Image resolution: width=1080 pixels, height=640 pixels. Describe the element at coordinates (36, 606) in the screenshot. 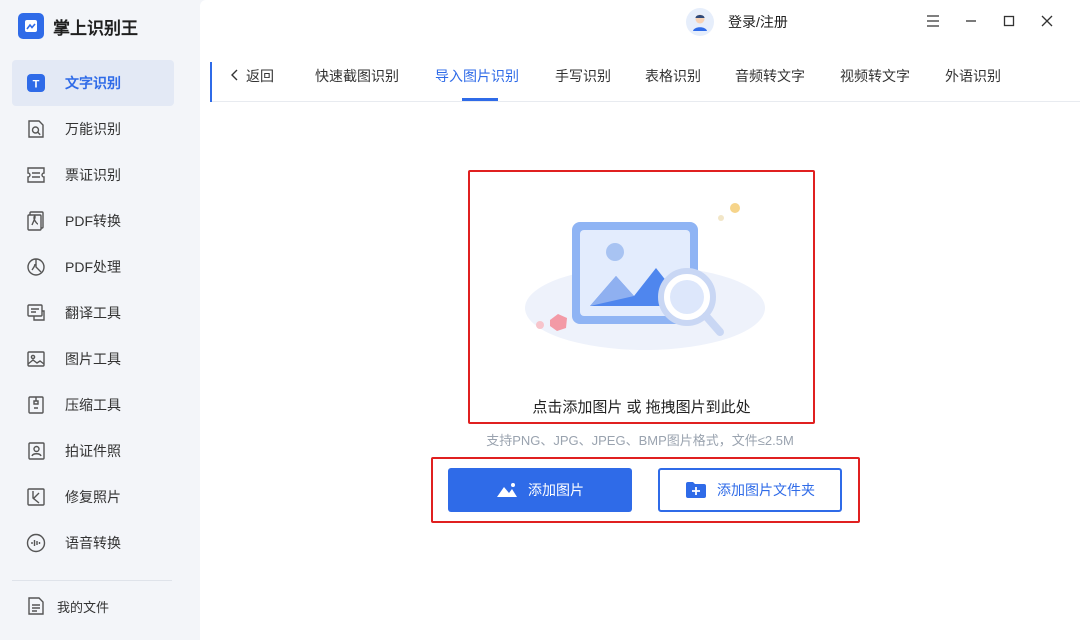

I see `file-icon` at that location.